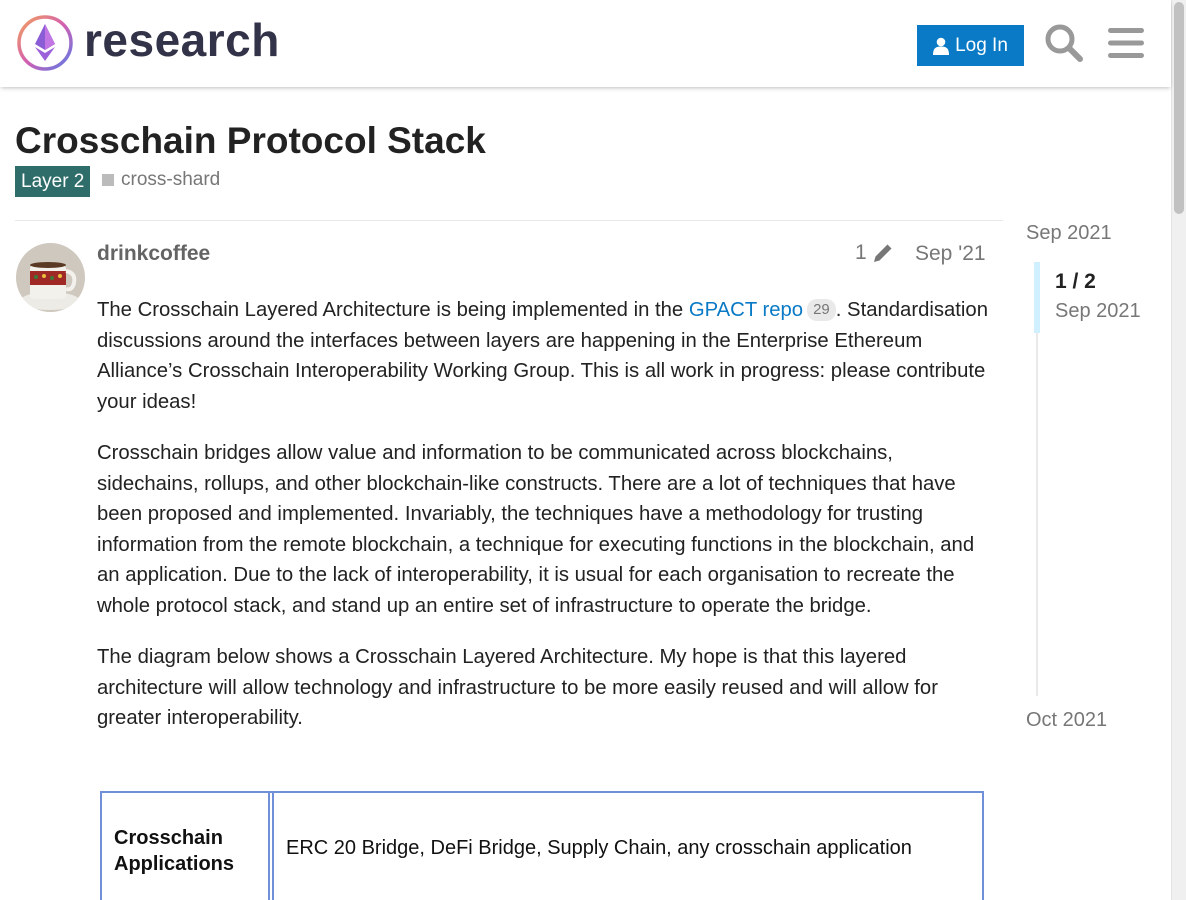 This screenshot has height=900, width=1186. Describe the element at coordinates (746, 310) in the screenshot. I see `gpact-repo-link: GPACT repo` at that location.